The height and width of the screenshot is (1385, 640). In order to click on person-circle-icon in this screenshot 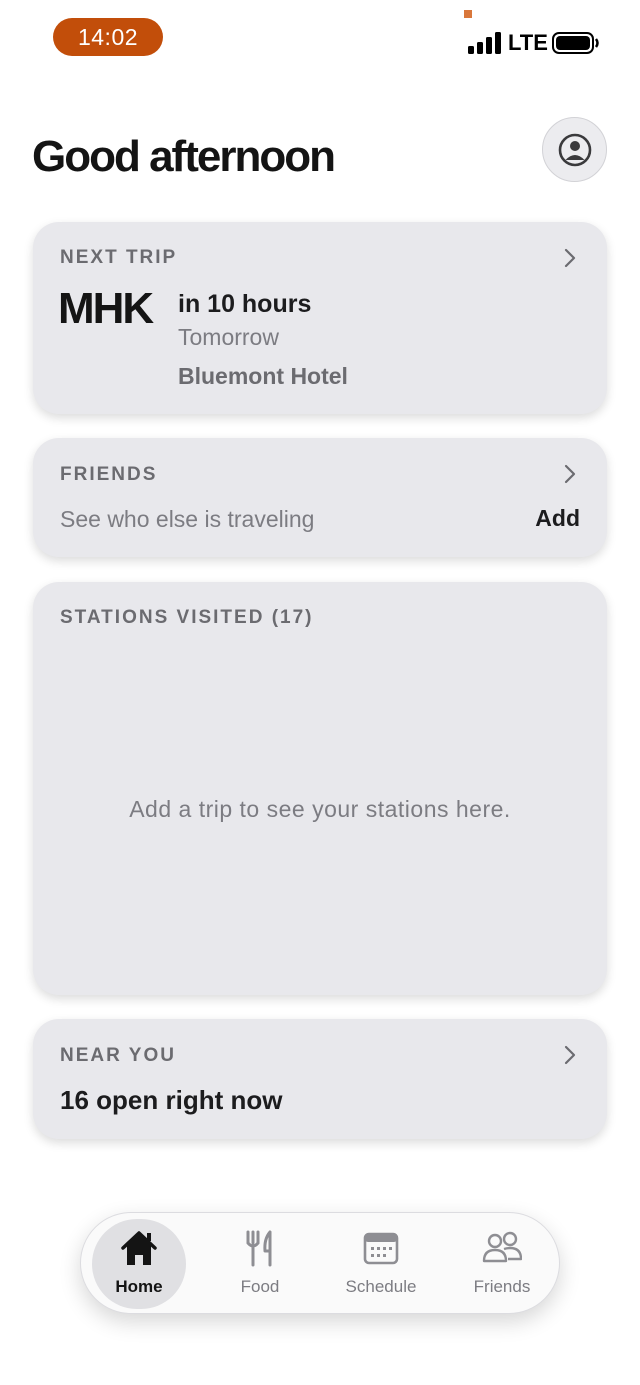, I will do `click(574, 149)`.